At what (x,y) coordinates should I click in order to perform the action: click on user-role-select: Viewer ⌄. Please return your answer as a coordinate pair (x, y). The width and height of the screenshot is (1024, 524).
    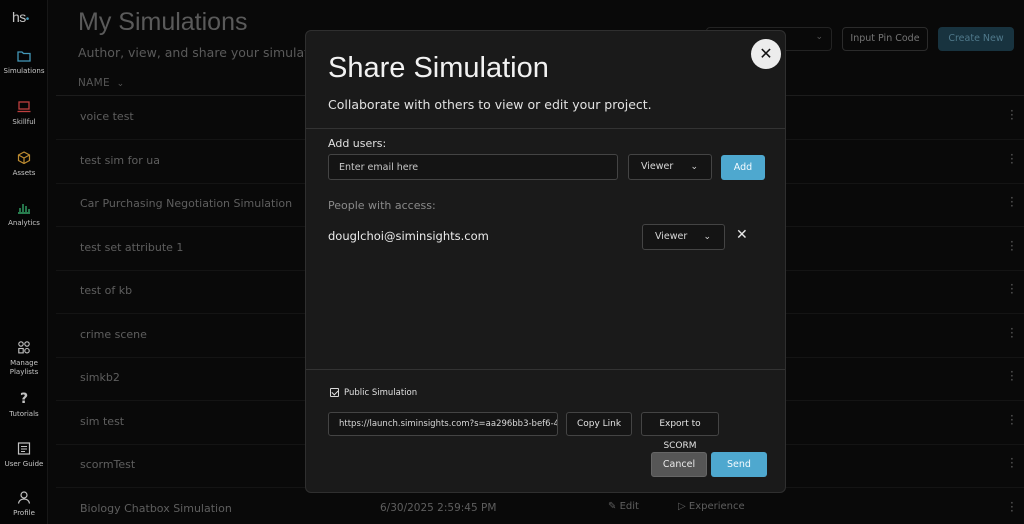
    Looking at the image, I should click on (683, 237).